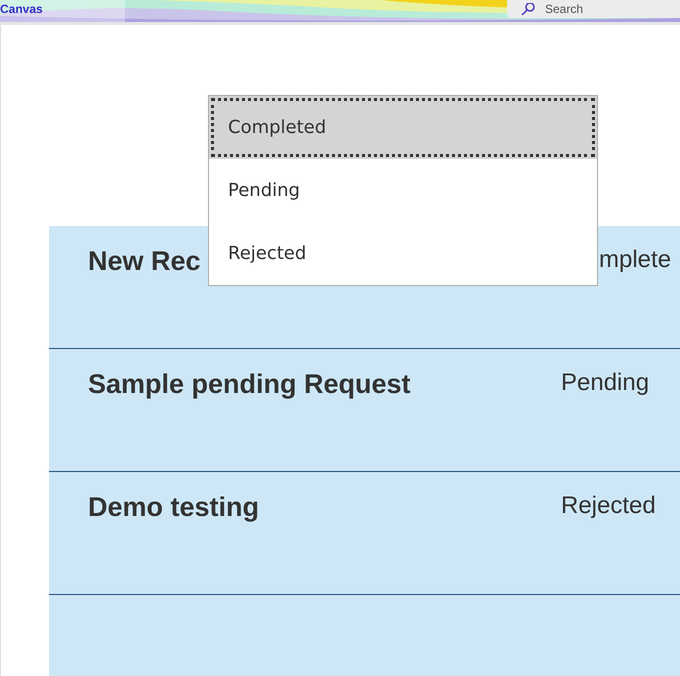 The width and height of the screenshot is (680, 676). Describe the element at coordinates (249, 384) in the screenshot. I see `request-title: Sample pending Request` at that location.